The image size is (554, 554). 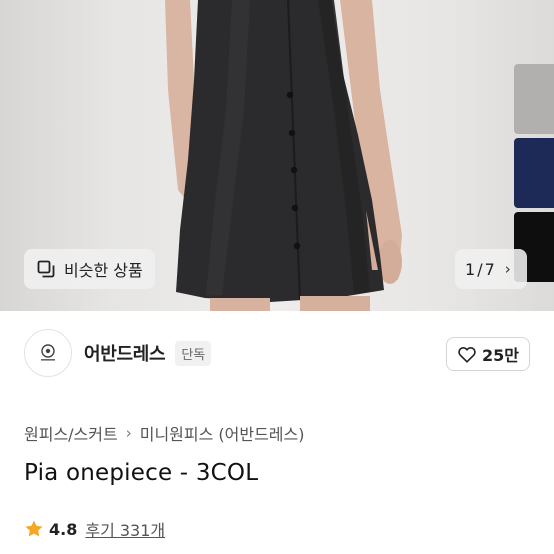 What do you see at coordinates (222, 433) in the screenshot?
I see `breadcrumb-subcategory: 미니원피스 (어반드레스)` at bounding box center [222, 433].